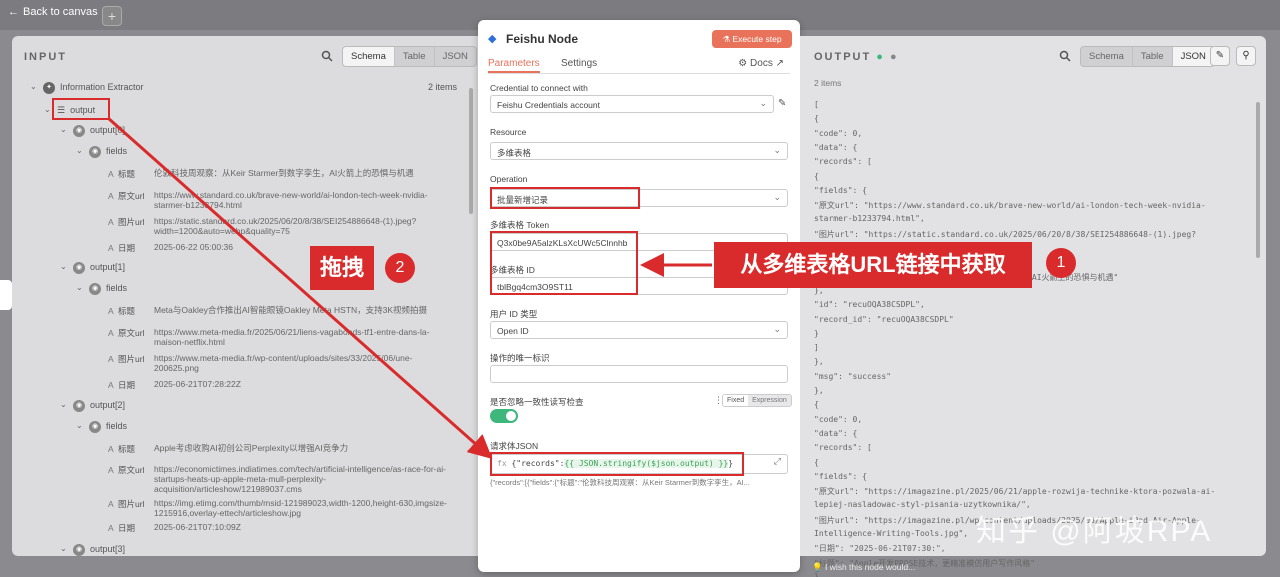 The image size is (1280, 577). I want to click on drag-step-badge: 2, so click(400, 268).